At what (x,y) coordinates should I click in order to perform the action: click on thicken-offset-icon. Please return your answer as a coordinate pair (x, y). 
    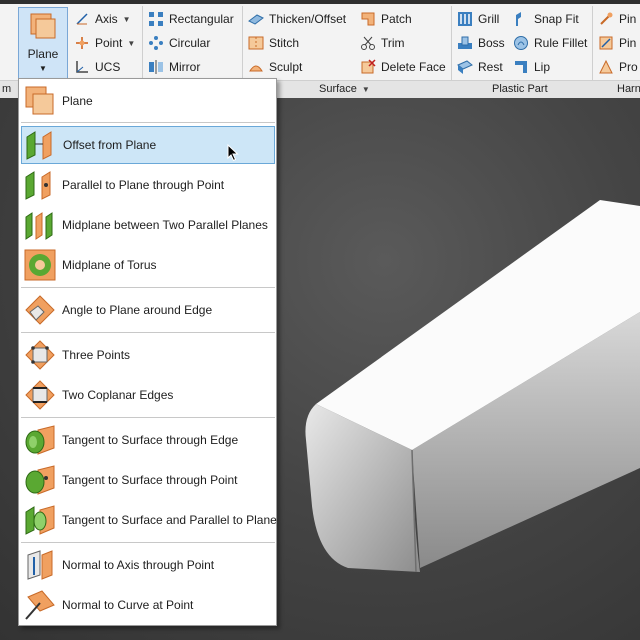
    Looking at the image, I should click on (256, 19).